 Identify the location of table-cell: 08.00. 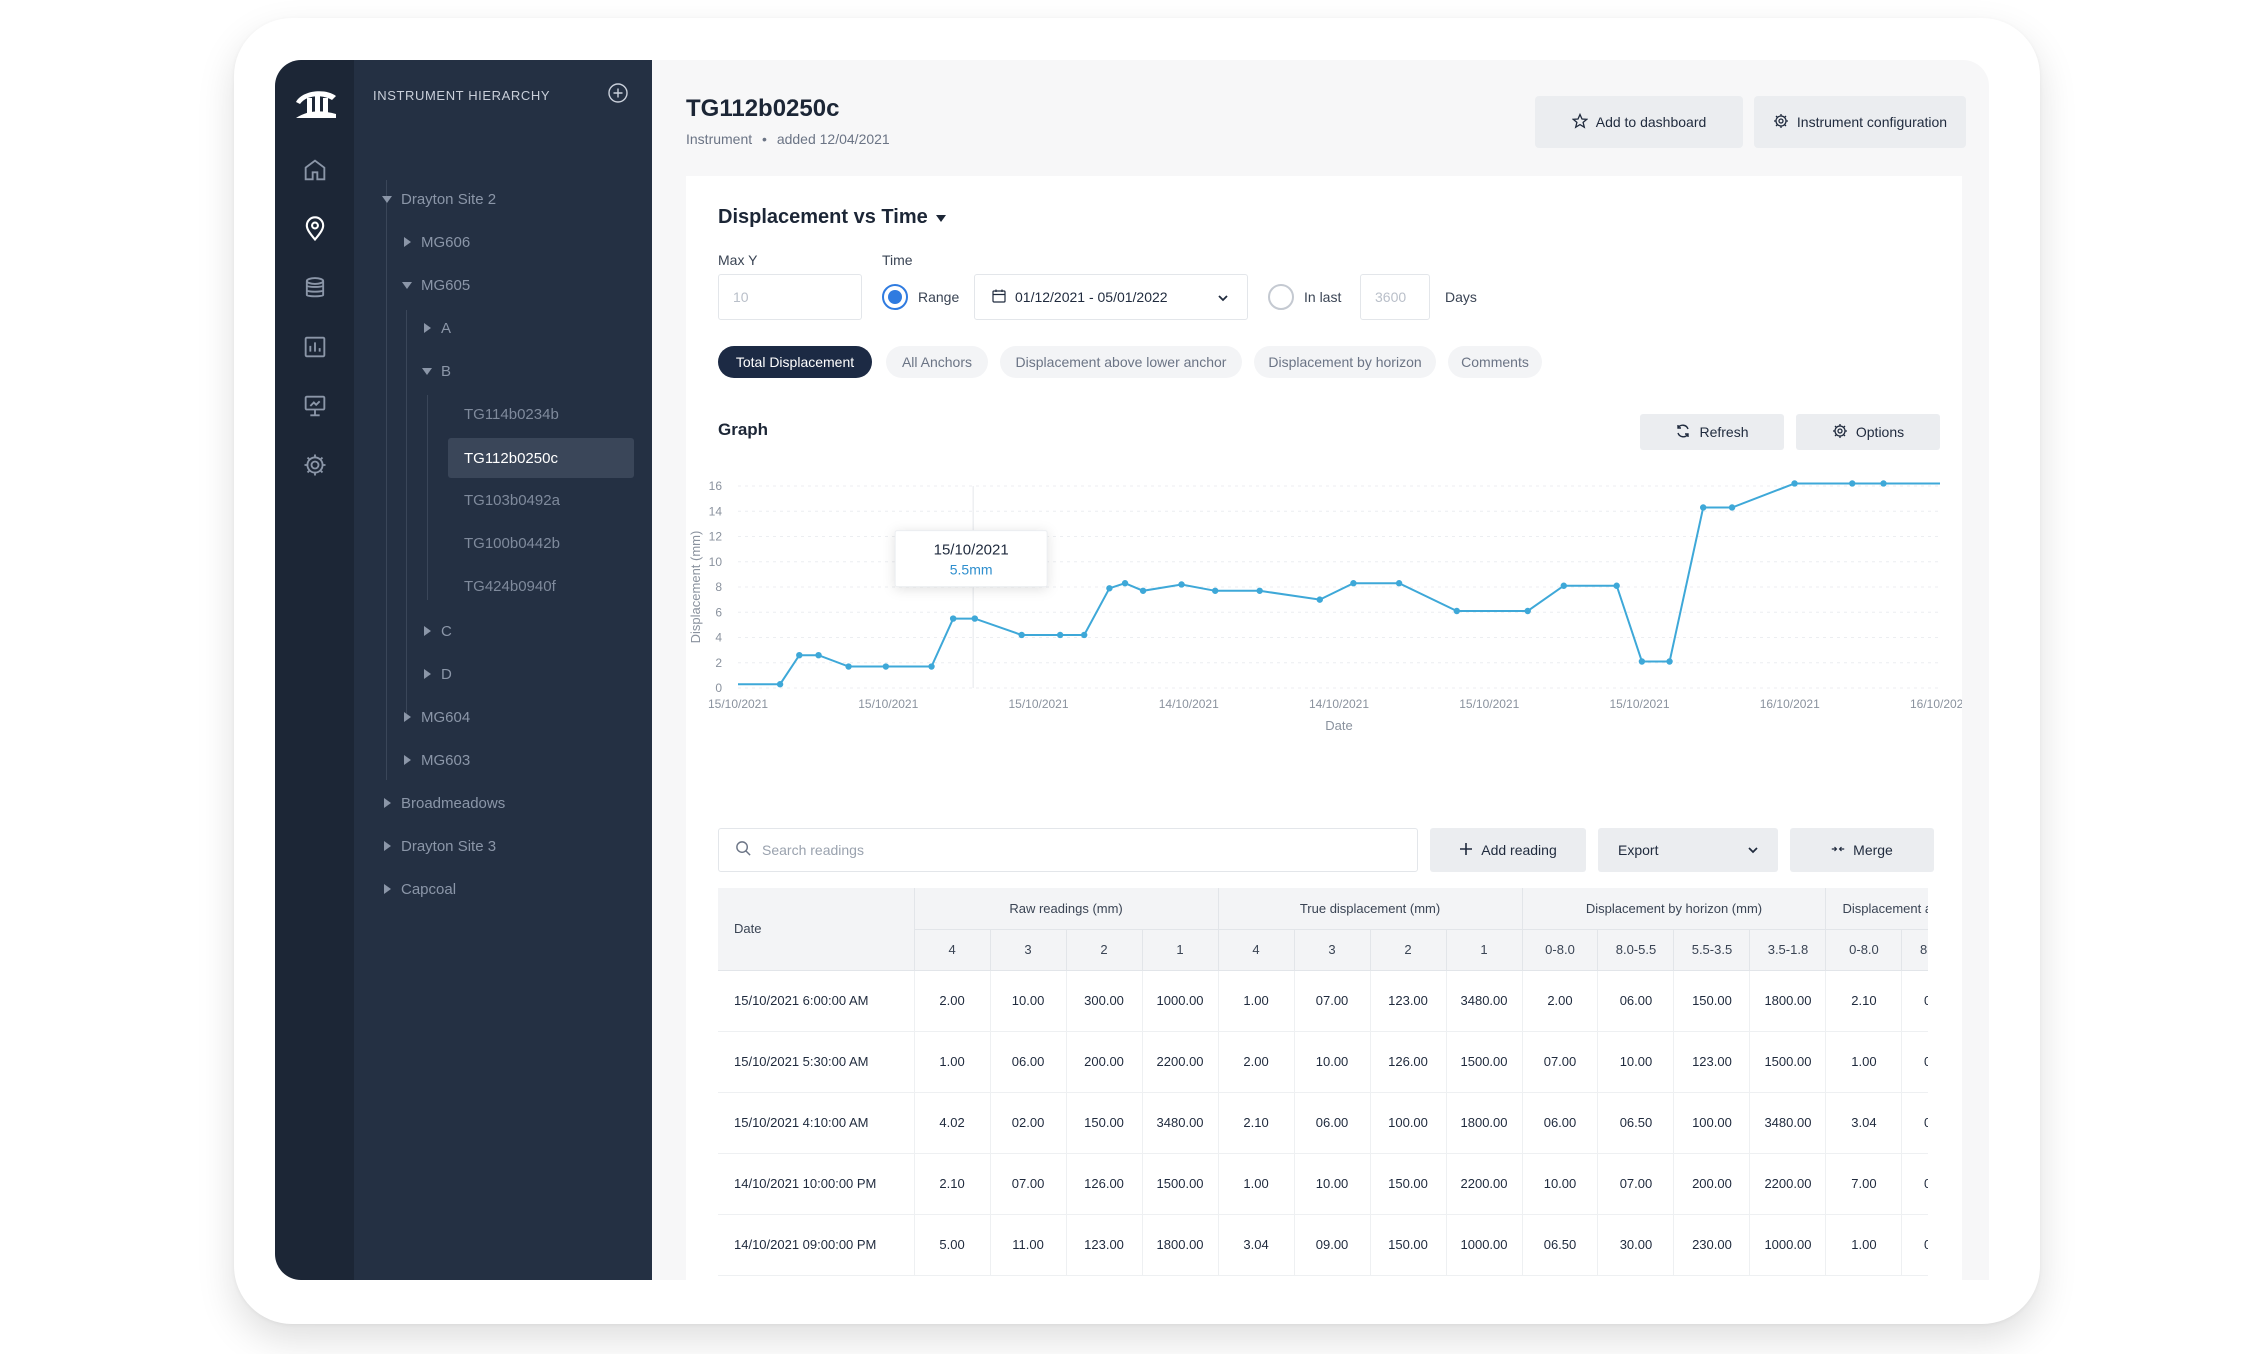
(1914, 1245).